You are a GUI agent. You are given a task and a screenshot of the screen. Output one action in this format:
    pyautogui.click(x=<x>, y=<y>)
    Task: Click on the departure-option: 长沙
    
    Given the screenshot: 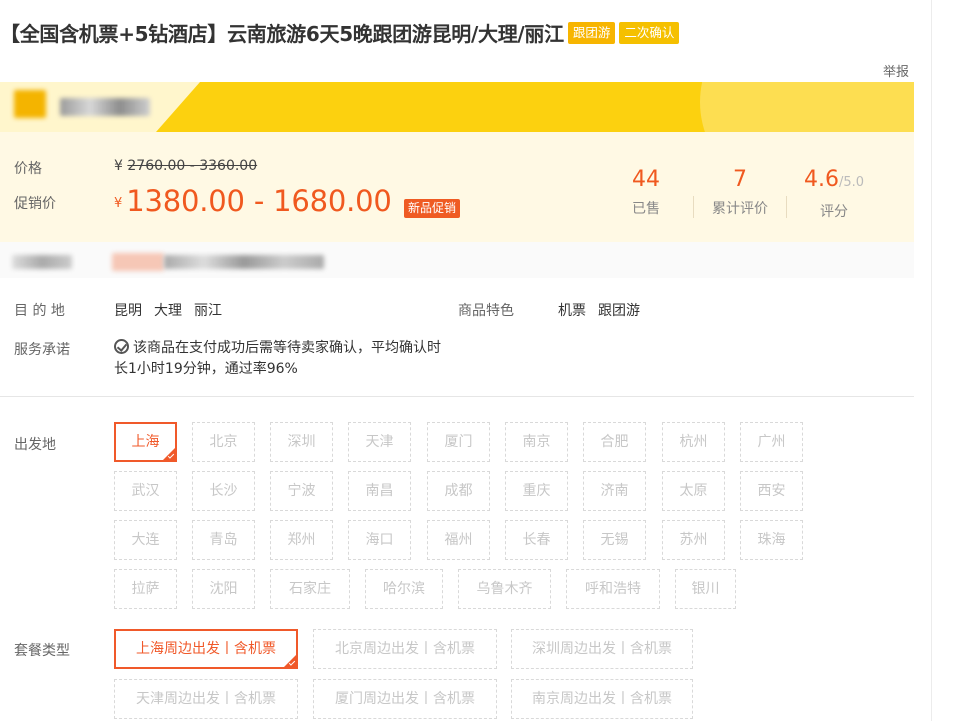 What is the action you would take?
    pyautogui.click(x=223, y=491)
    